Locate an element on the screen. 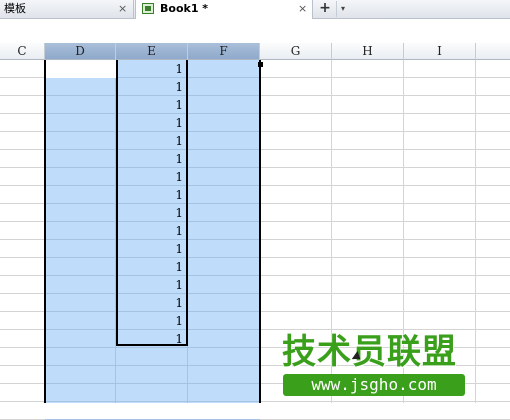  column-header-h: H is located at coordinates (368, 51).